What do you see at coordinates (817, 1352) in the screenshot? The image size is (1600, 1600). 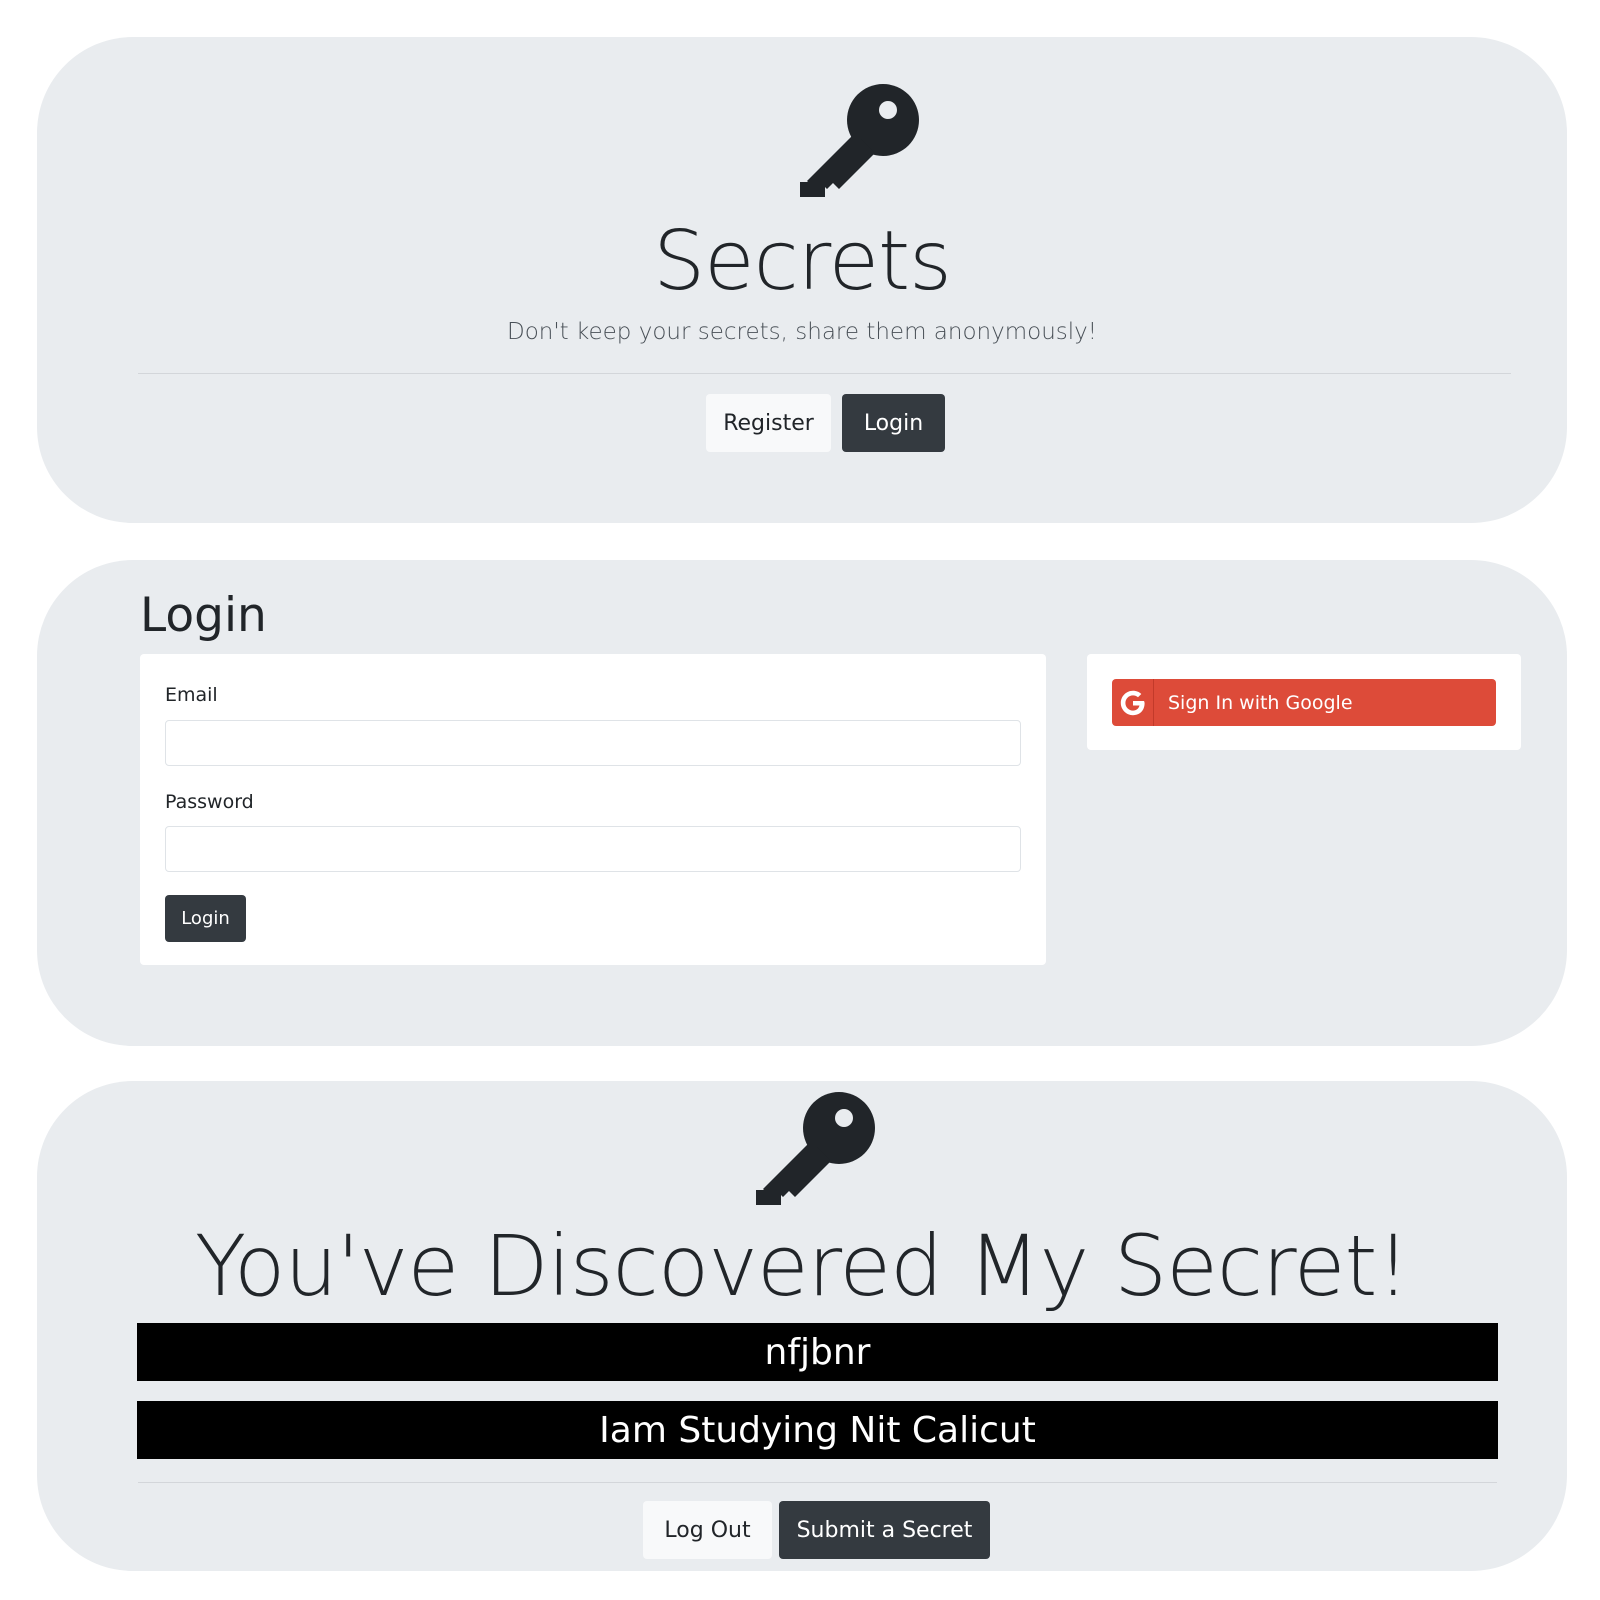 I see `secret-item: nfjbnr` at bounding box center [817, 1352].